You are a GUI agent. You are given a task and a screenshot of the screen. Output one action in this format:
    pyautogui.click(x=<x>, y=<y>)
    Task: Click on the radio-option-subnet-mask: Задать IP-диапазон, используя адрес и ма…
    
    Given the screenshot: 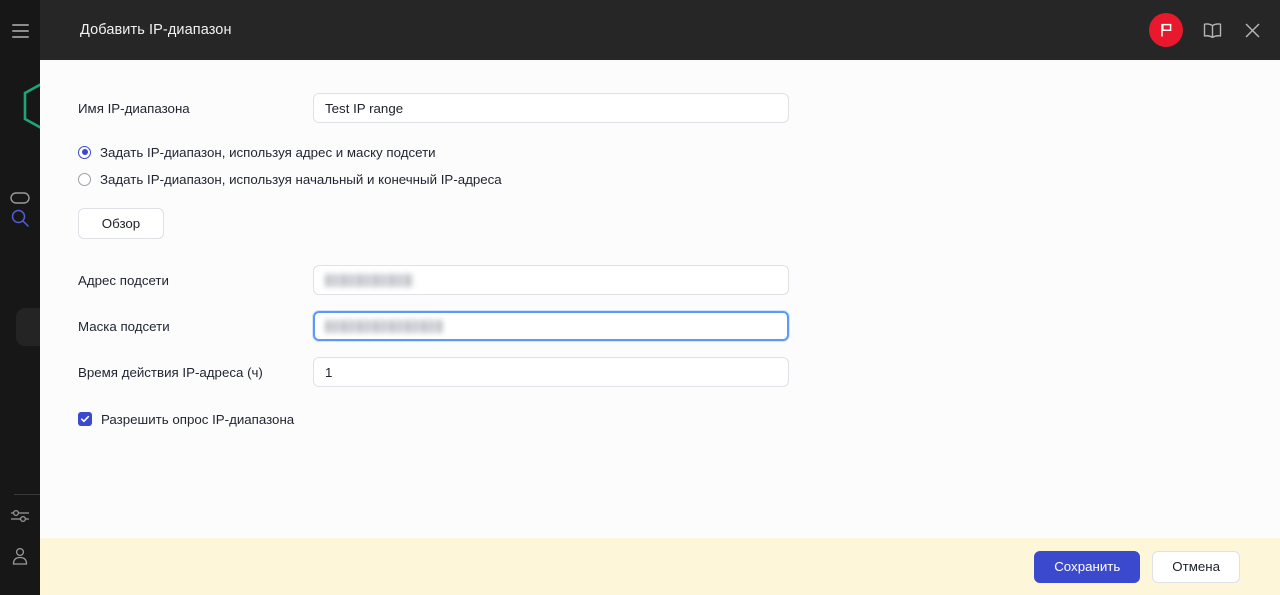 What is the action you would take?
    pyautogui.click(x=458, y=152)
    